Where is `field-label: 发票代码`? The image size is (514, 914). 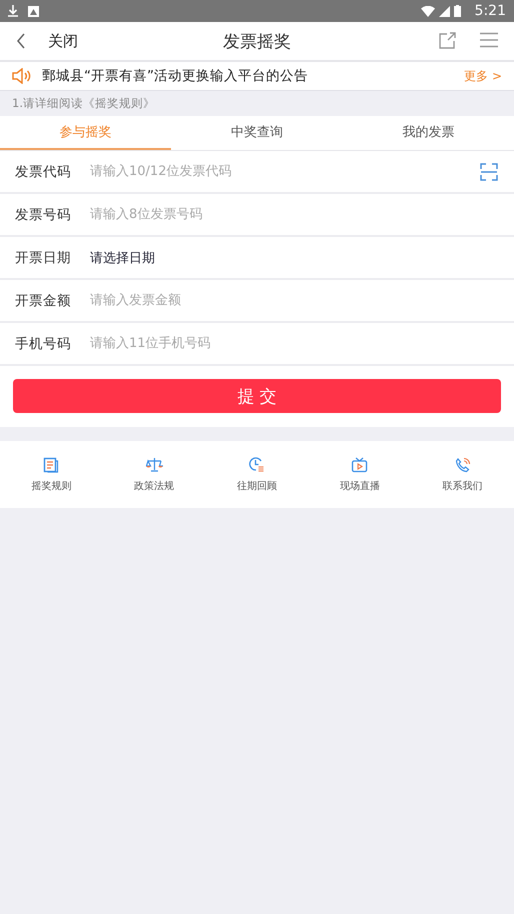
field-label: 发票代码 is located at coordinates (43, 171).